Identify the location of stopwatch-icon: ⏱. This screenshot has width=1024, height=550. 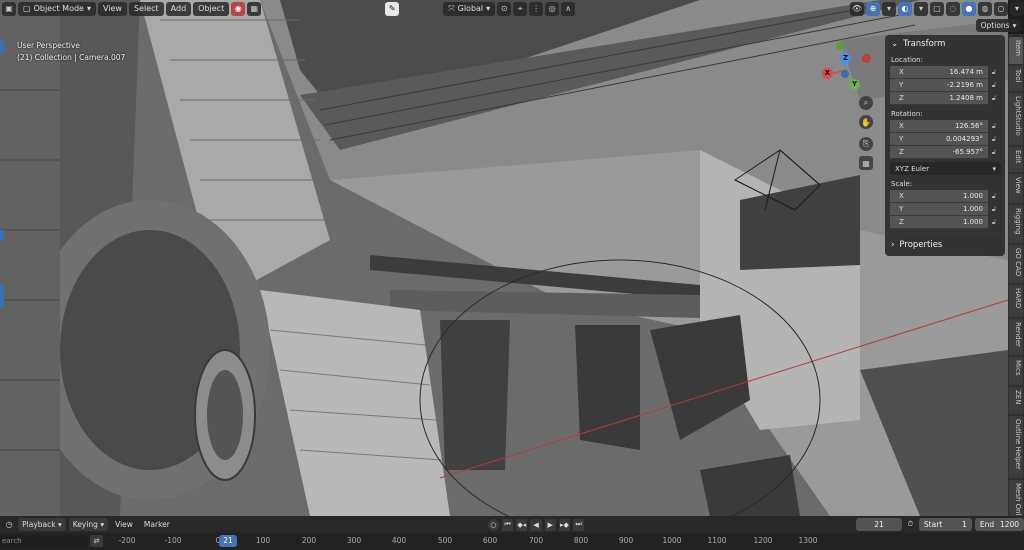
(910, 525).